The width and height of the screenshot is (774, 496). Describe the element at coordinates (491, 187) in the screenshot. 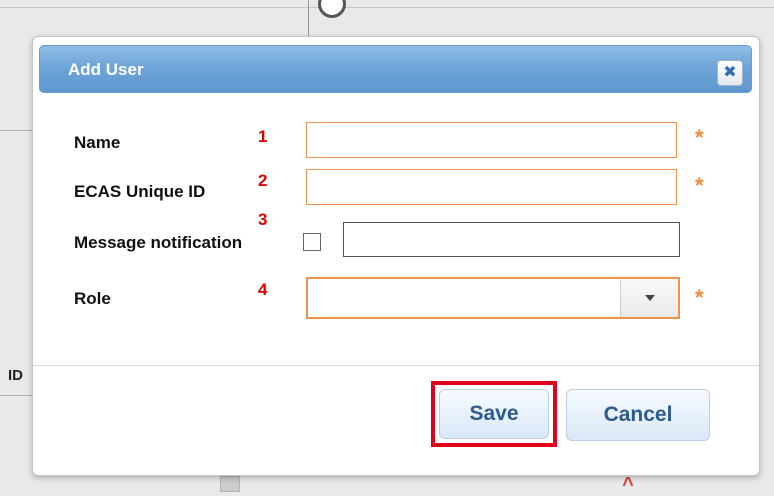

I see `ecas-id-input` at that location.